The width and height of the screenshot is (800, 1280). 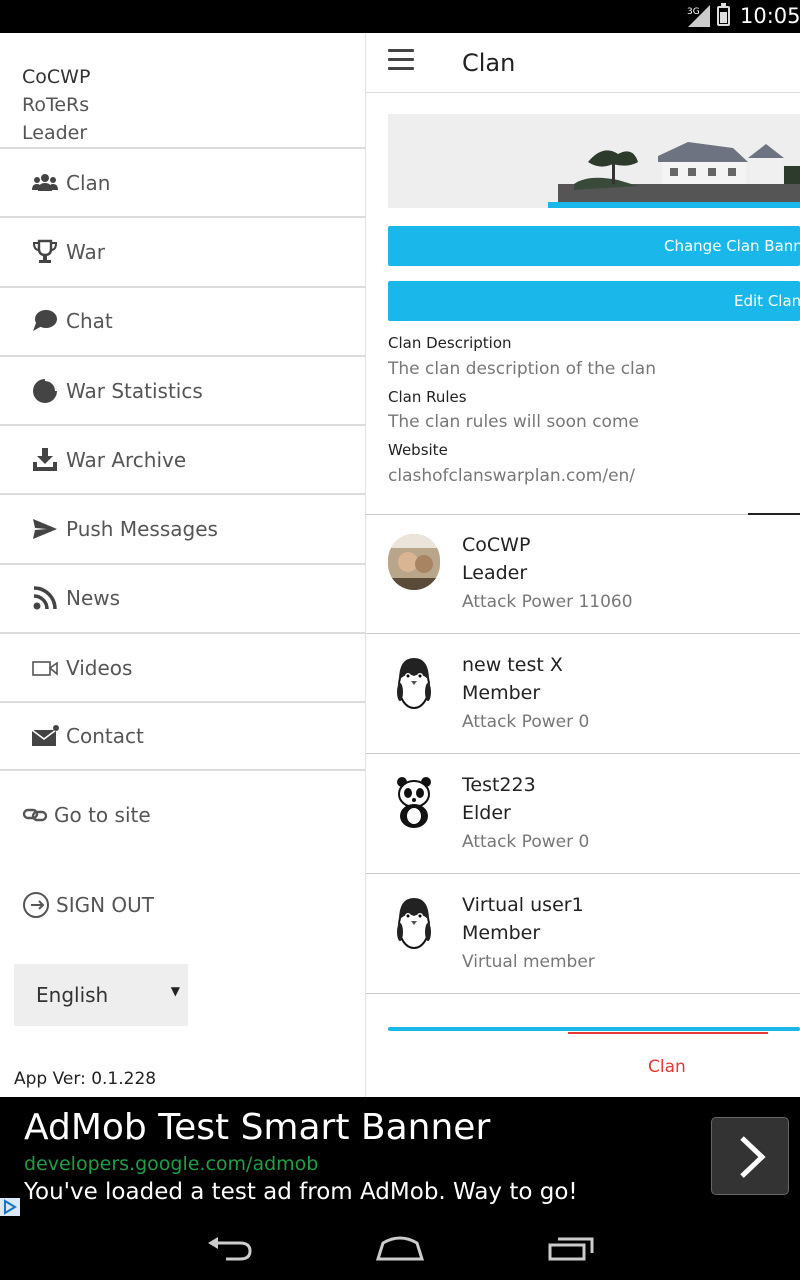 What do you see at coordinates (489, 63) in the screenshot?
I see `page-title: Clan` at bounding box center [489, 63].